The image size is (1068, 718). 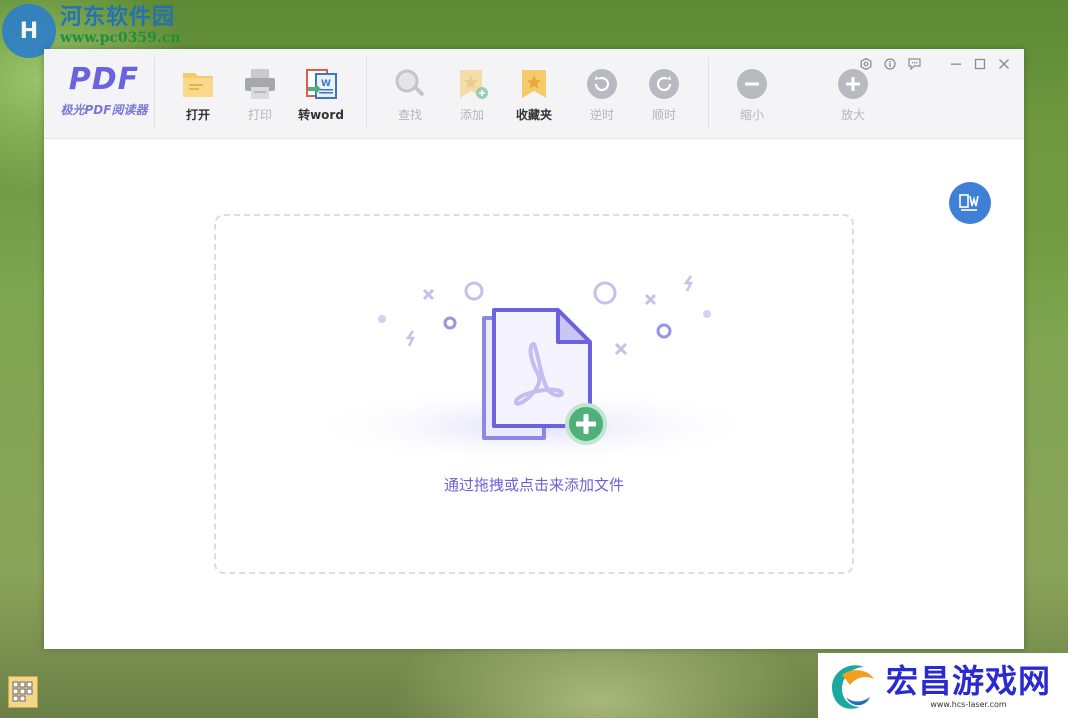 I want to click on open-button: 打开, so click(x=198, y=95).